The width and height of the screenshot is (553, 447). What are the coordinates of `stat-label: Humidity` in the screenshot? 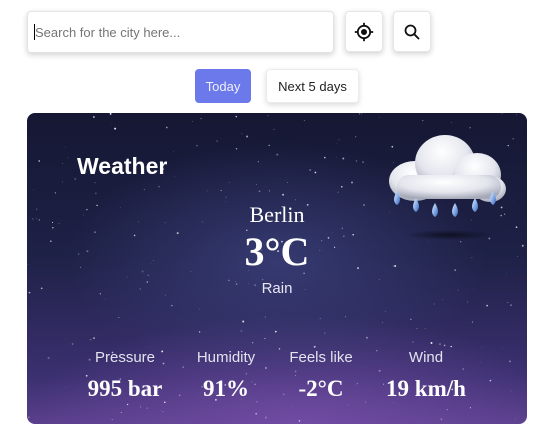 It's located at (226, 357).